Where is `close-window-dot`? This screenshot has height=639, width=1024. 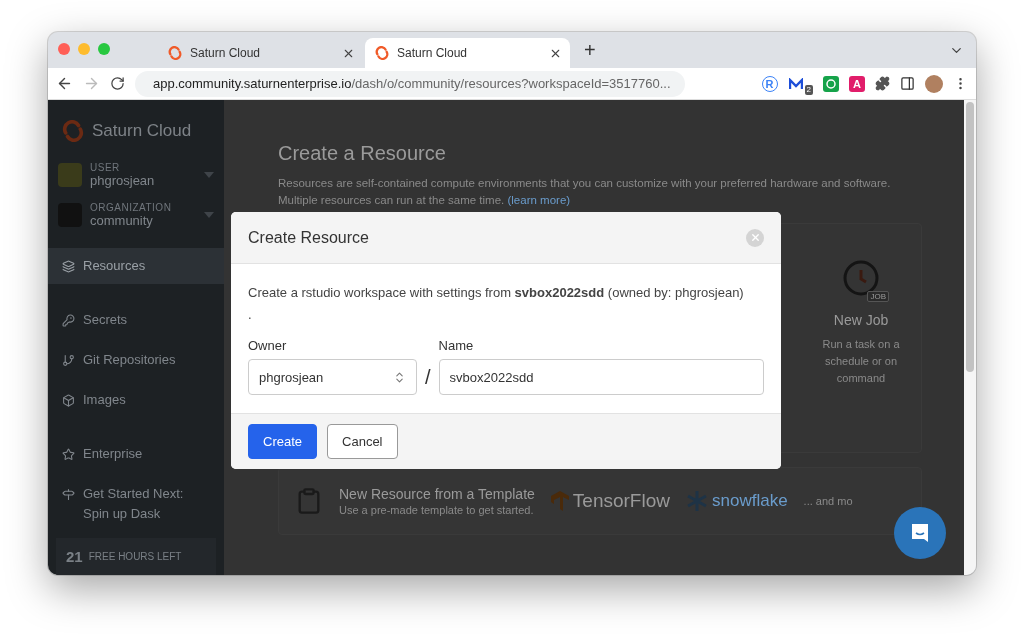
close-window-dot is located at coordinates (64, 49).